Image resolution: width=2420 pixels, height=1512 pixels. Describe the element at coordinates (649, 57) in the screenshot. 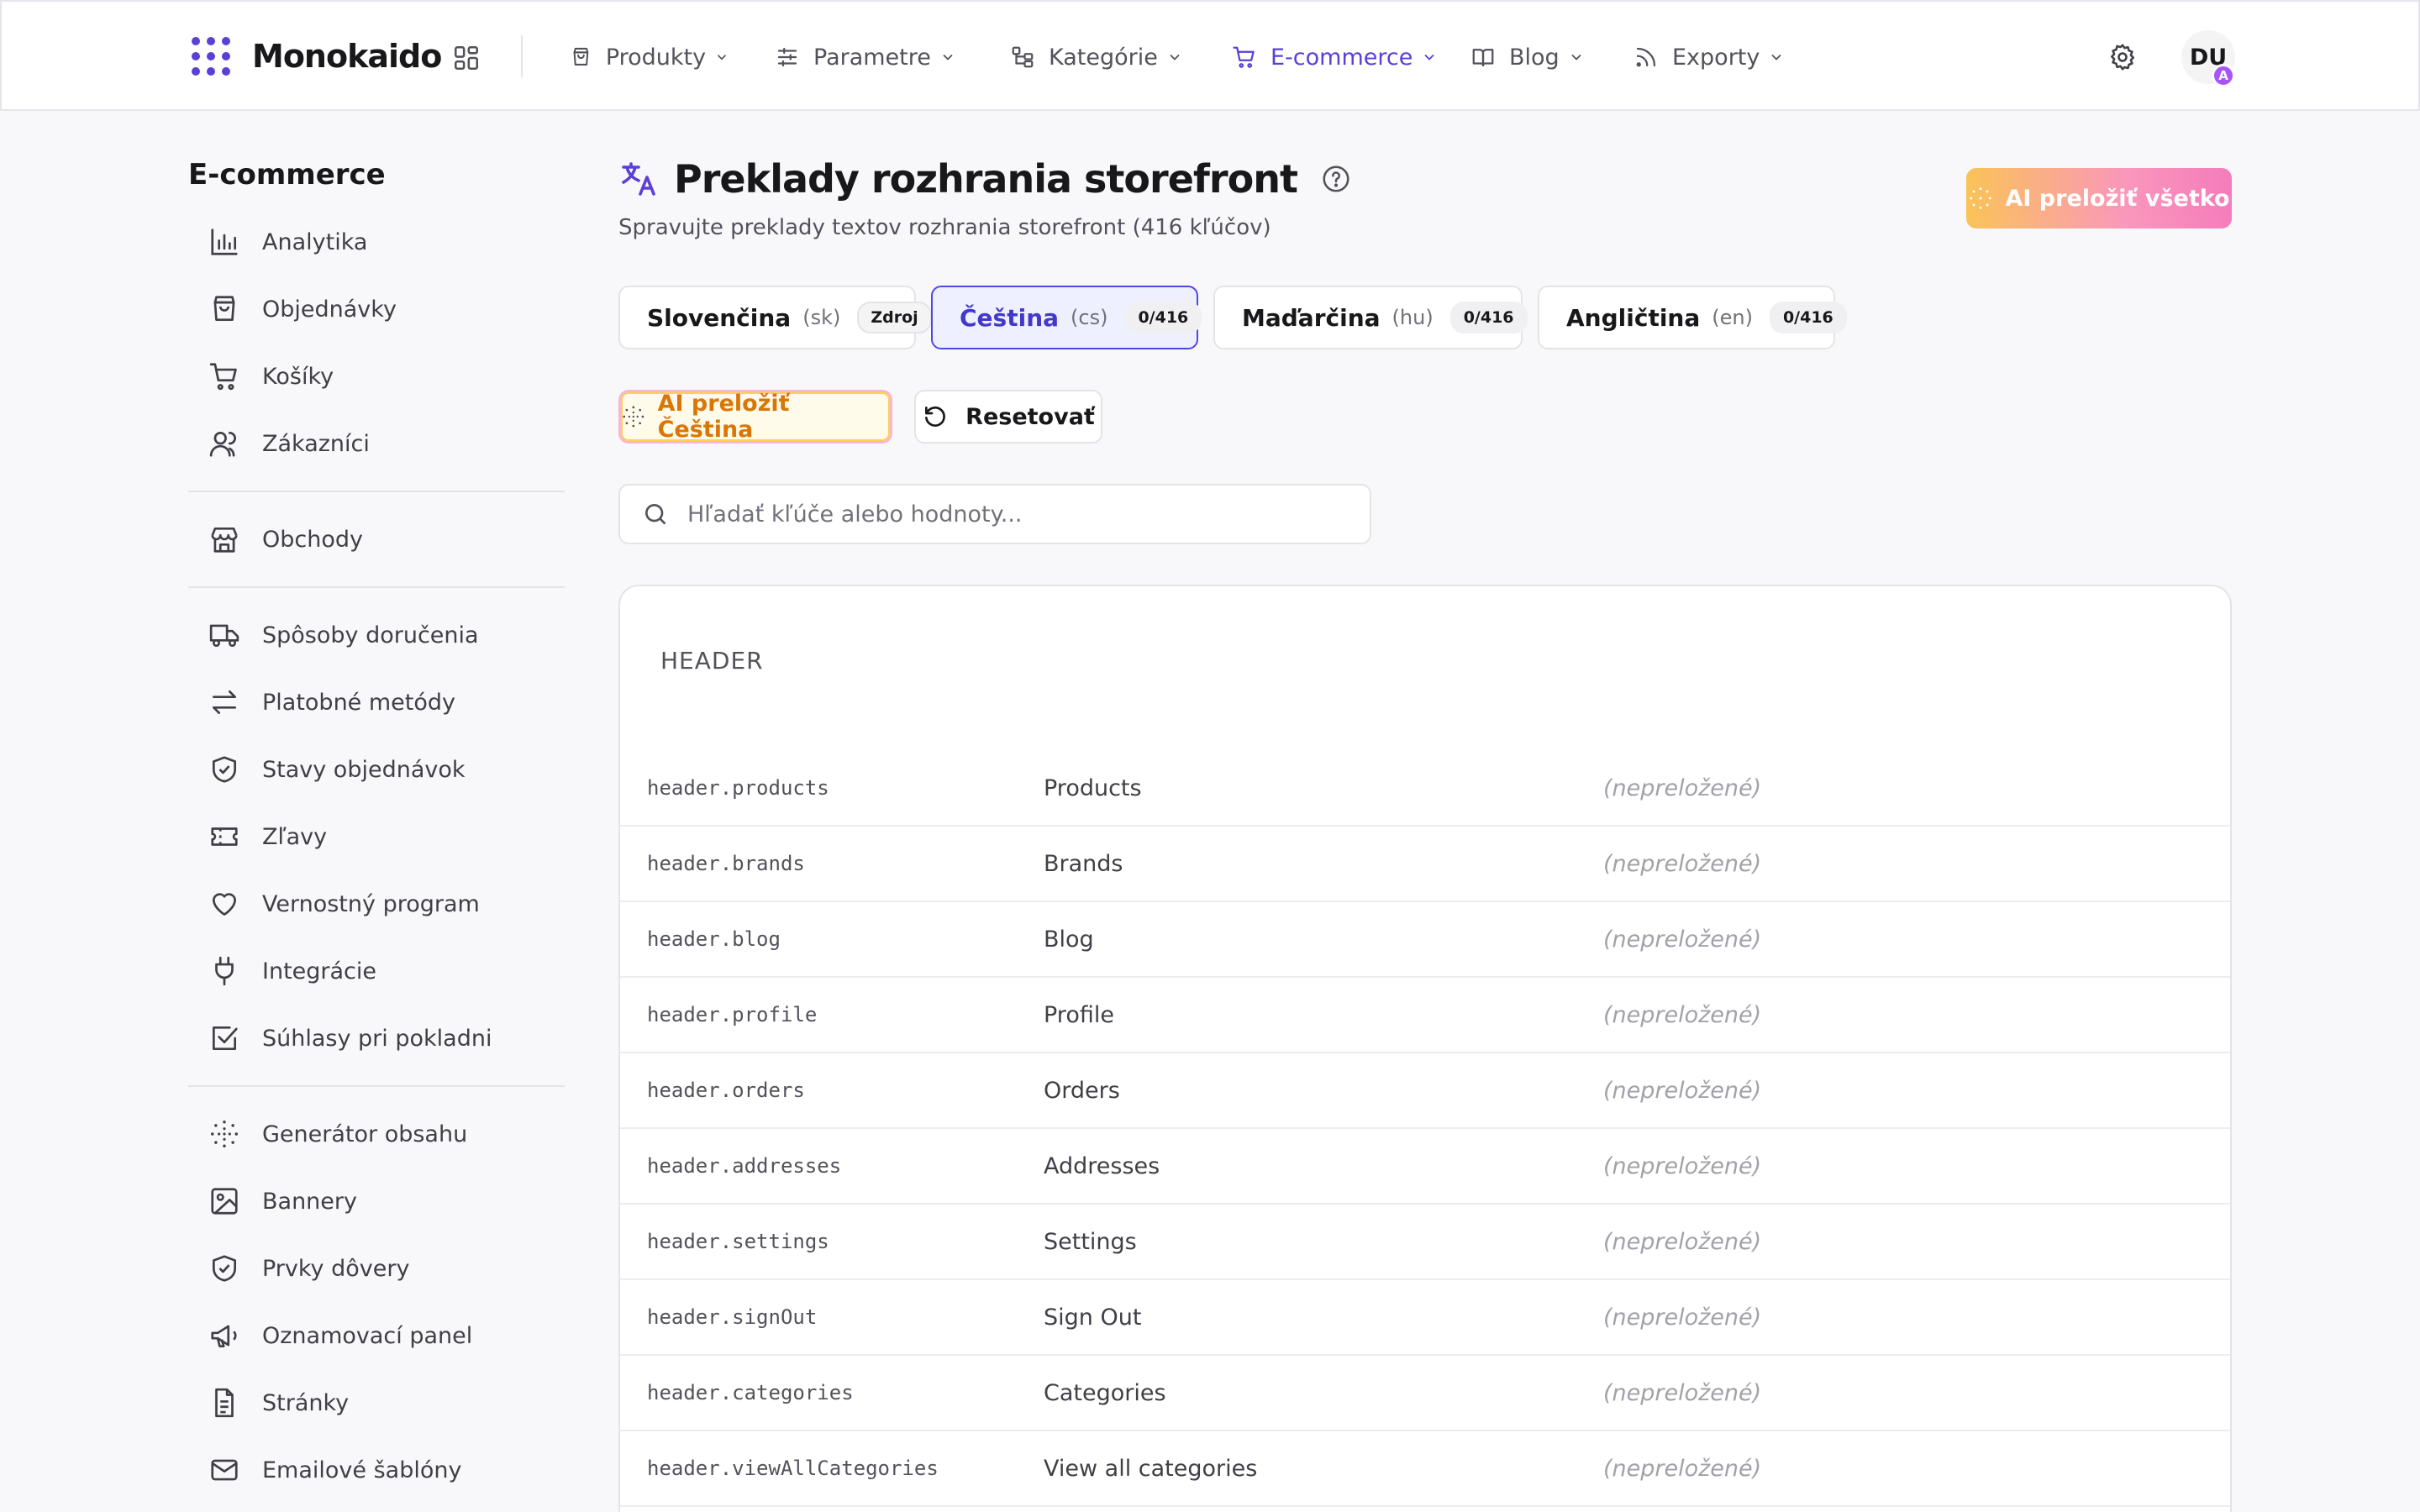

I see `nav-item-produkty: Produkty` at that location.